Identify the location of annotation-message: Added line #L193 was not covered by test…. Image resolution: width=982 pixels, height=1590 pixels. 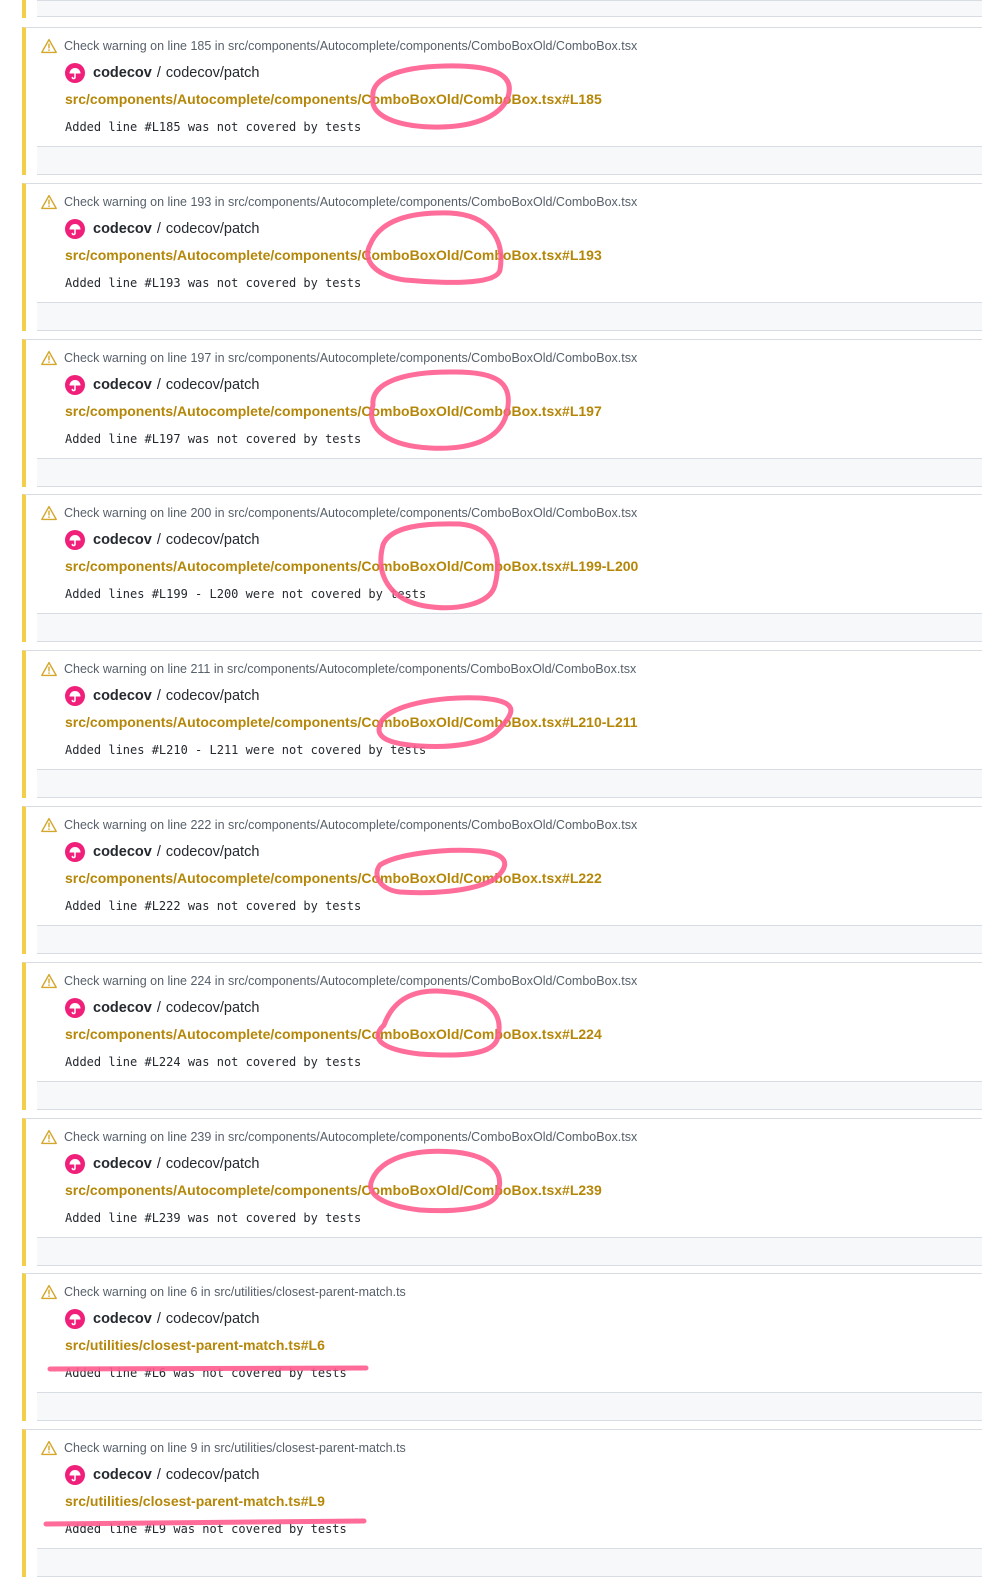
(213, 283).